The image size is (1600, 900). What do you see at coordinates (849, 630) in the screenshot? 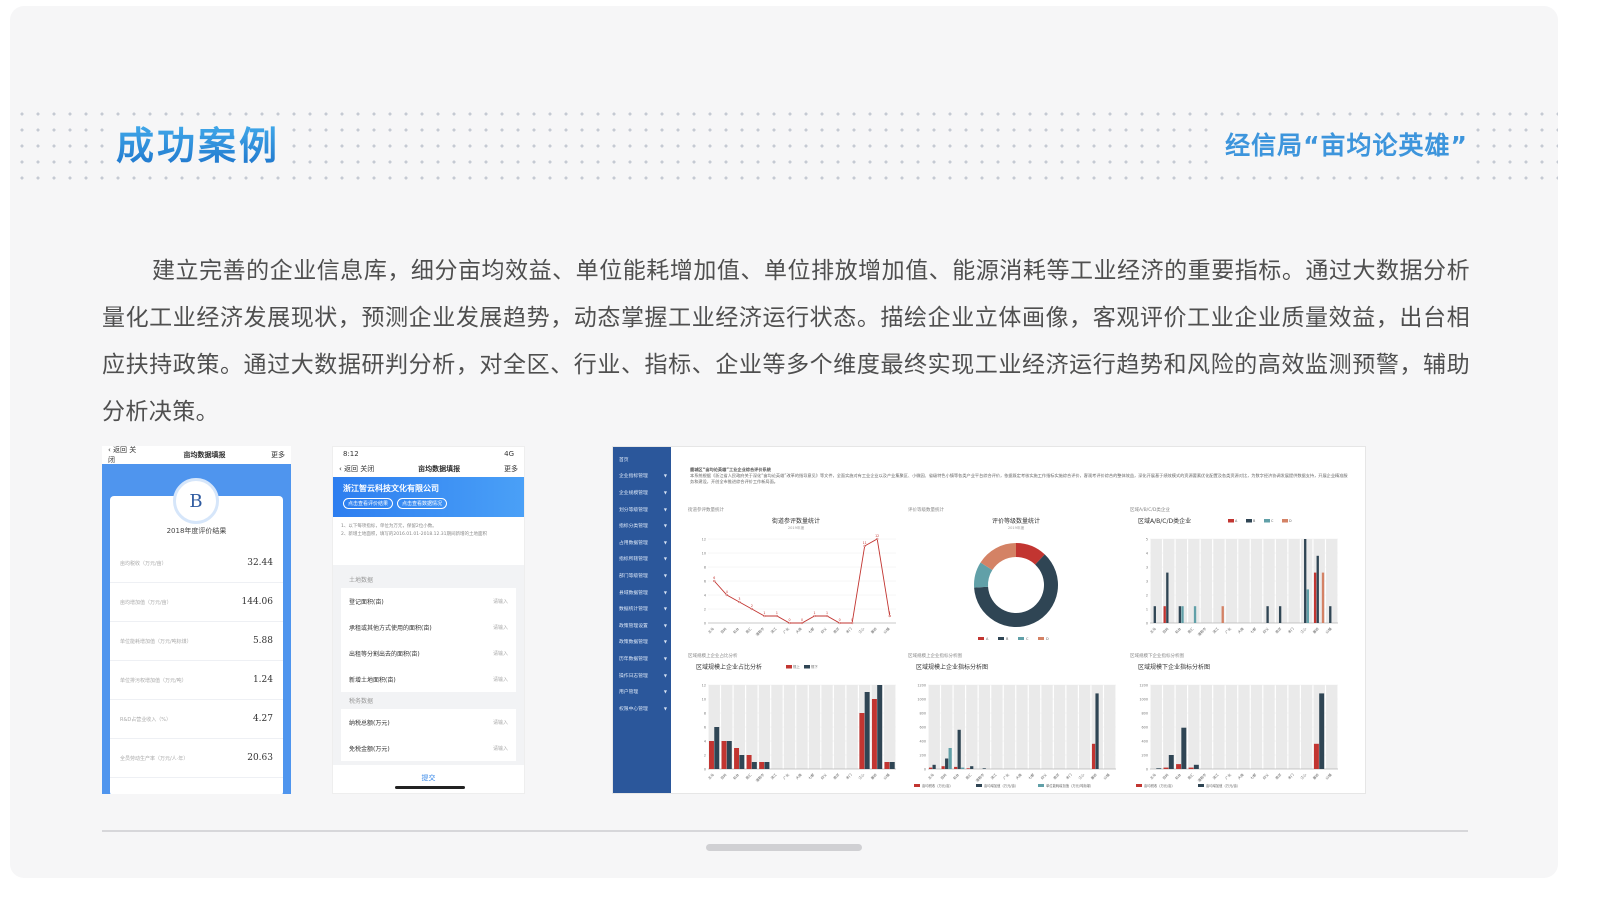
I see `x-tick-label: 丰门` at bounding box center [849, 630].